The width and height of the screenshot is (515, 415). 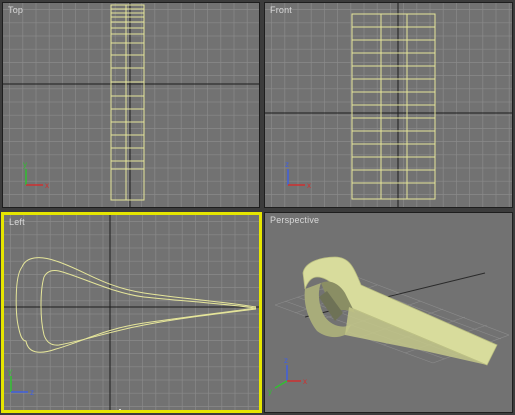 What do you see at coordinates (400, 311) in the screenshot?
I see `object-shaded-perspective` at bounding box center [400, 311].